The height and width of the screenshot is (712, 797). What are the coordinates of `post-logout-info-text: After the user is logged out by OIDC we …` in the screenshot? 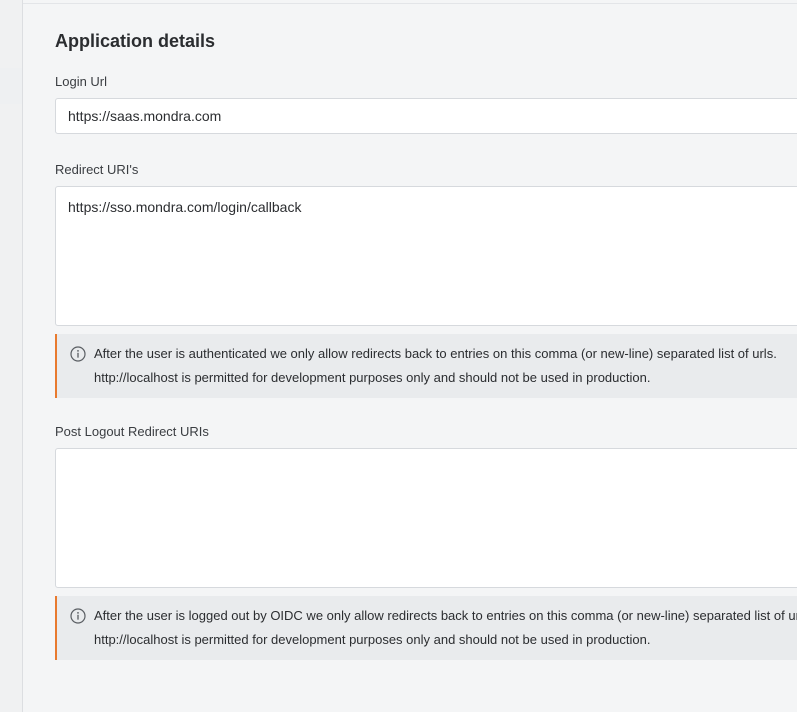 It's located at (445, 615).